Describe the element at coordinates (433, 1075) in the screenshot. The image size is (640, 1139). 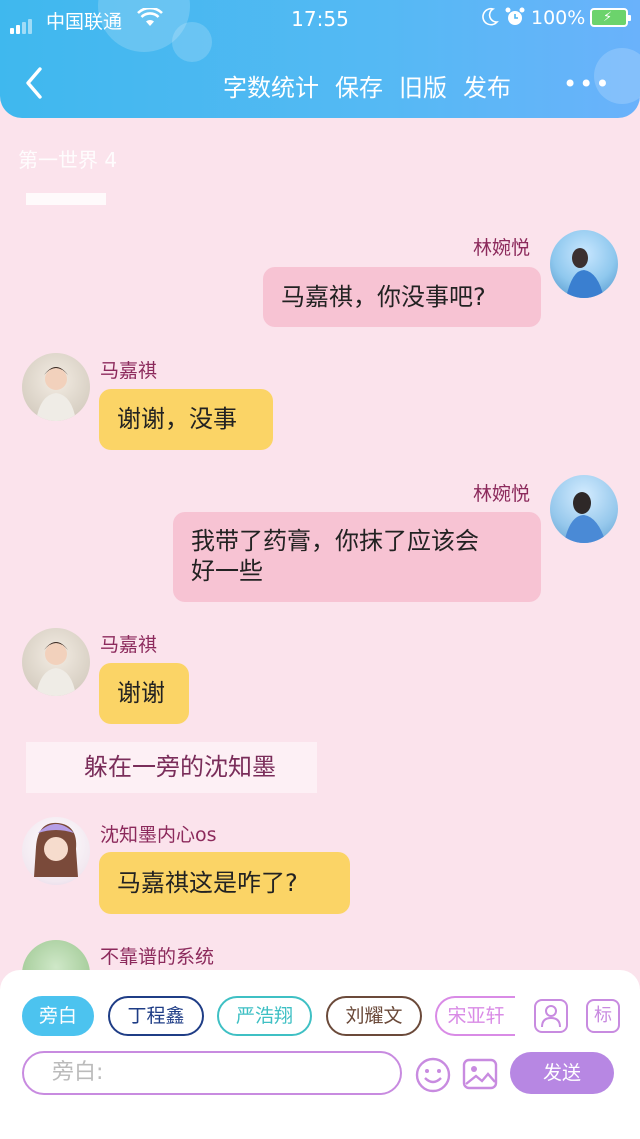
I see `emoji-icon` at that location.